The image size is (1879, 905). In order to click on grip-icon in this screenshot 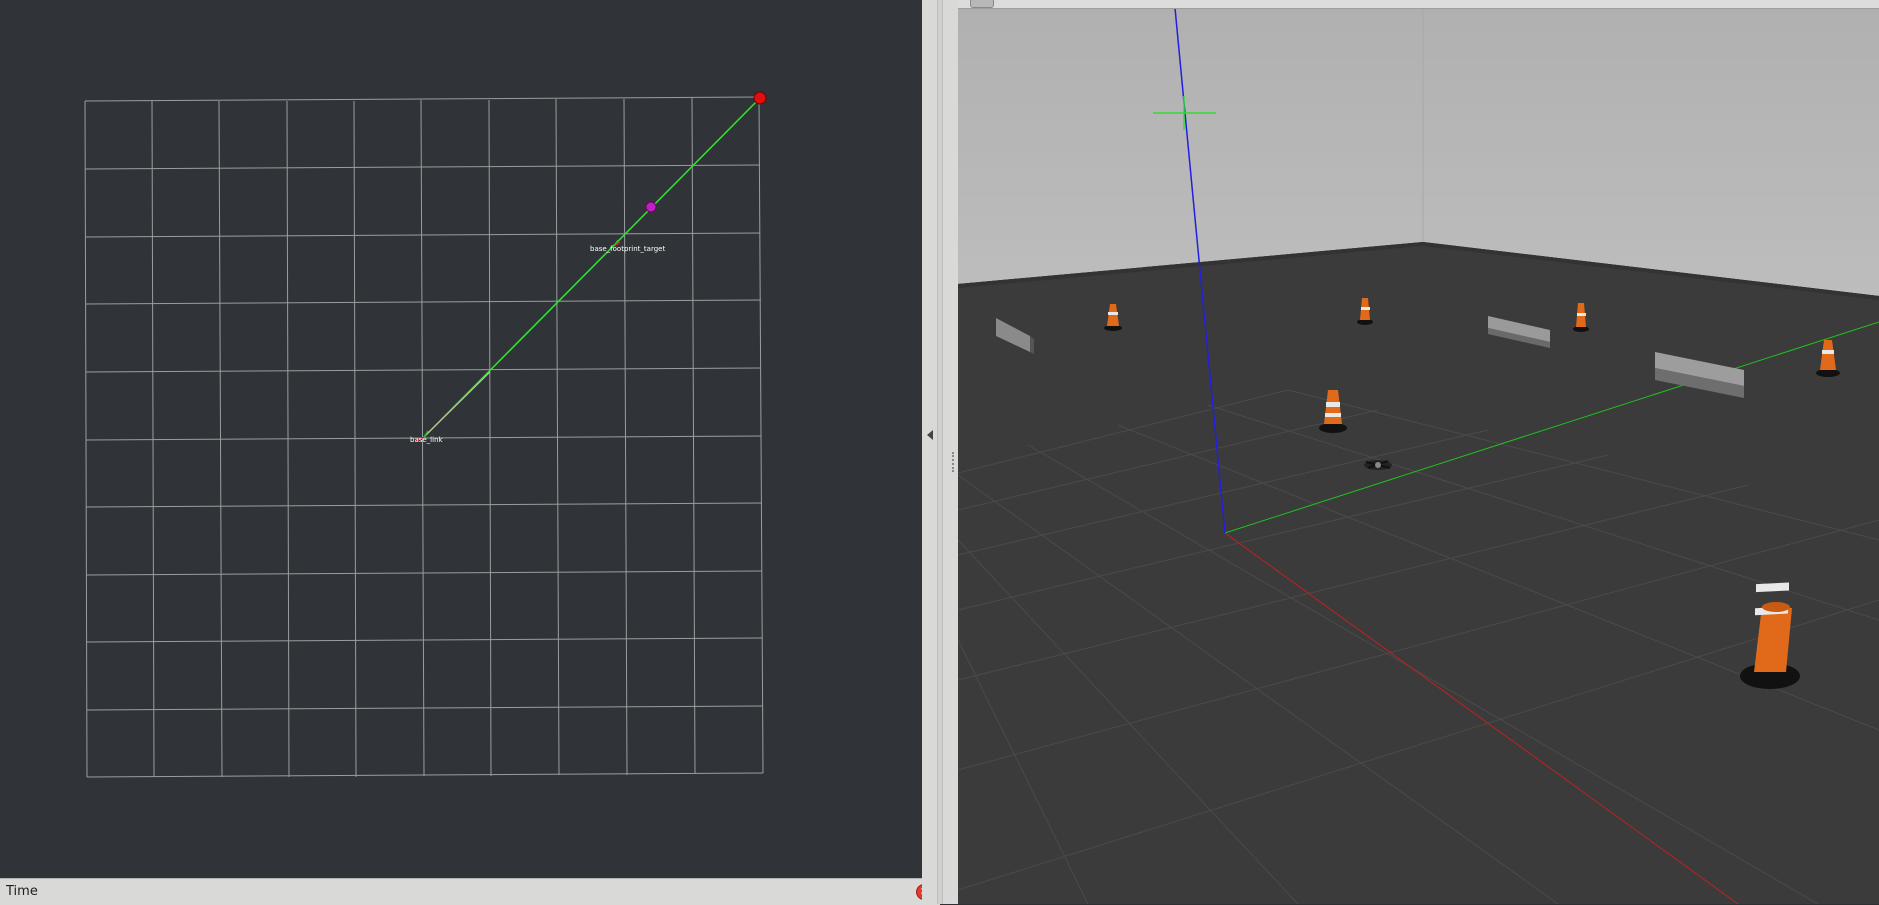, I will do `click(954, 462)`.